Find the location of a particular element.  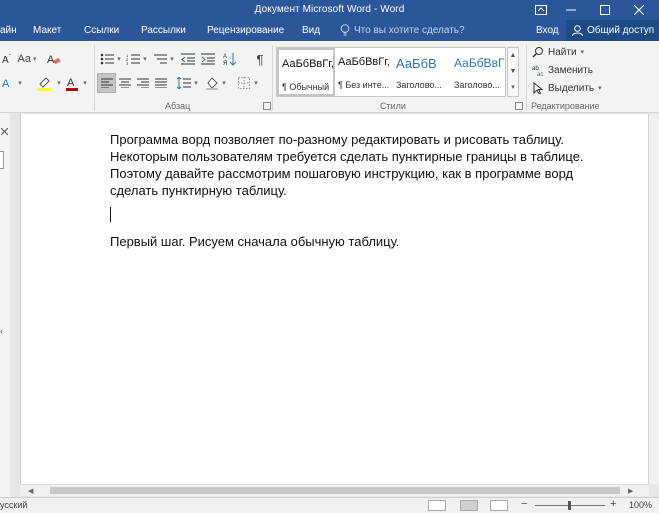

align-center-icon is located at coordinates (125, 83).